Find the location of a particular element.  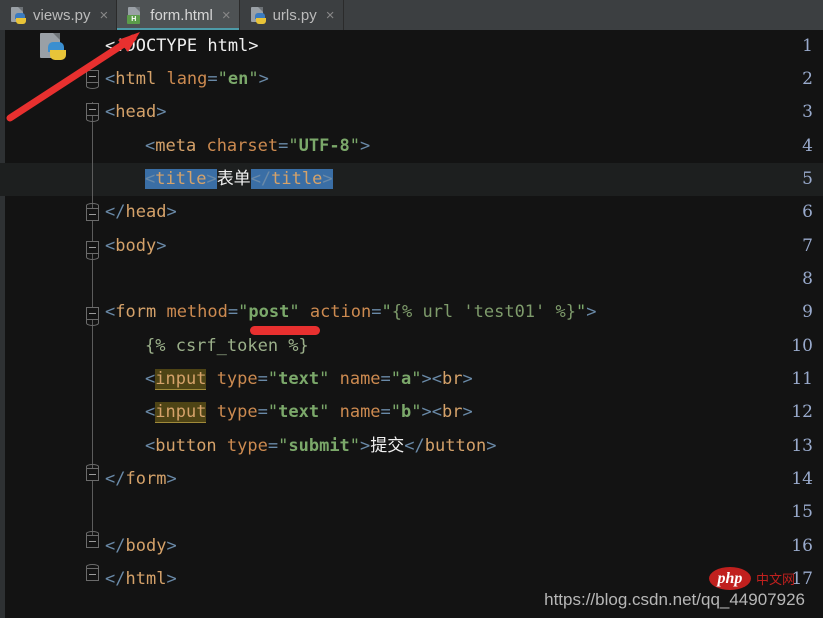

tab-label: form.html is located at coordinates (181, 15).